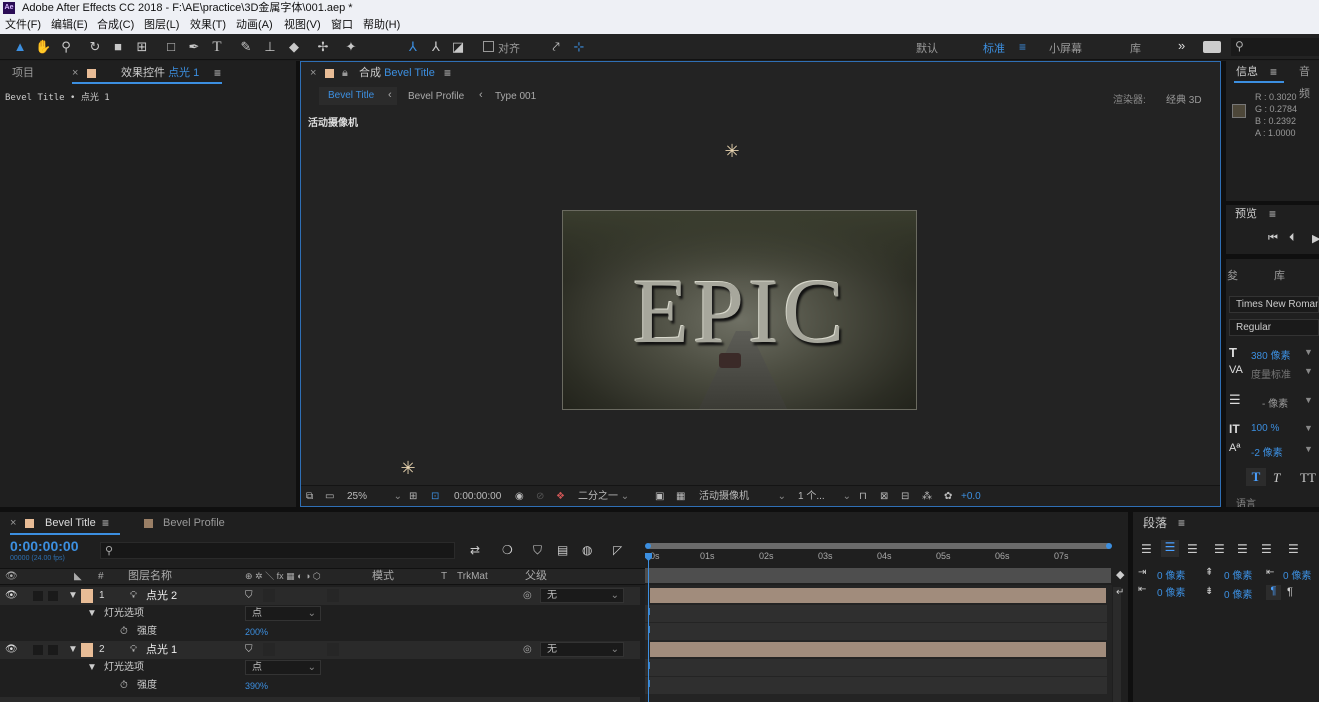 This screenshot has width=1319, height=702. What do you see at coordinates (142, 47) in the screenshot?
I see `pan-behind-tool-icon: ⊞` at bounding box center [142, 47].